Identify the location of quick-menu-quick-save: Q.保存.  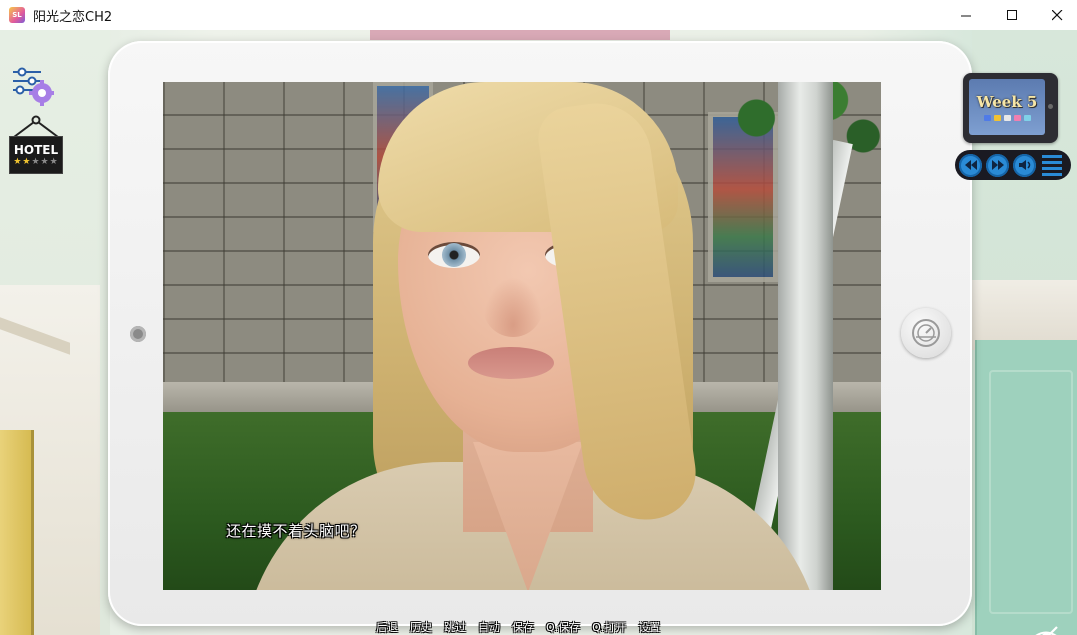
(563, 628).